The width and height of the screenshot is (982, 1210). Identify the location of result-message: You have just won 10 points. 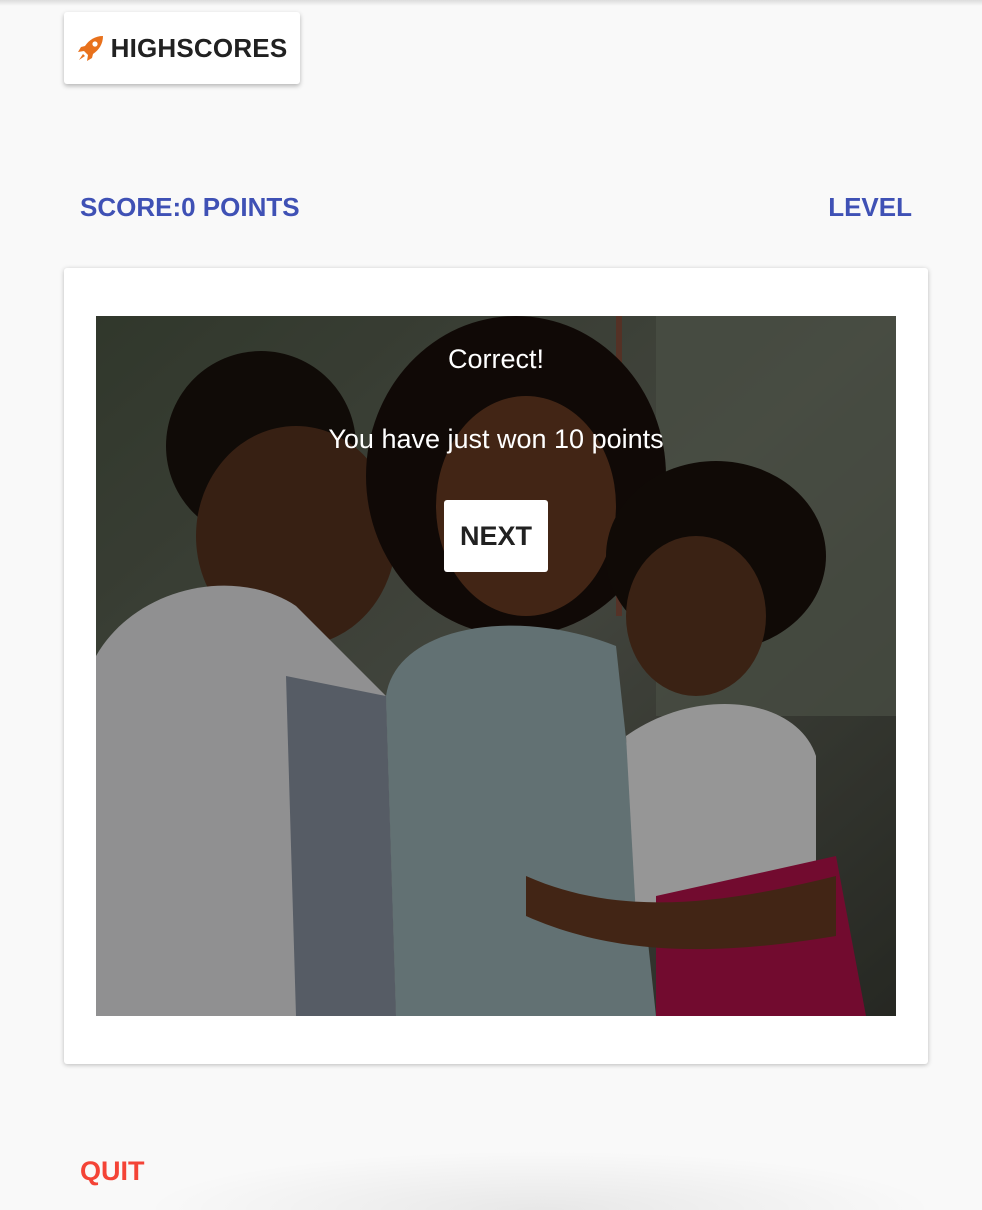
(496, 439).